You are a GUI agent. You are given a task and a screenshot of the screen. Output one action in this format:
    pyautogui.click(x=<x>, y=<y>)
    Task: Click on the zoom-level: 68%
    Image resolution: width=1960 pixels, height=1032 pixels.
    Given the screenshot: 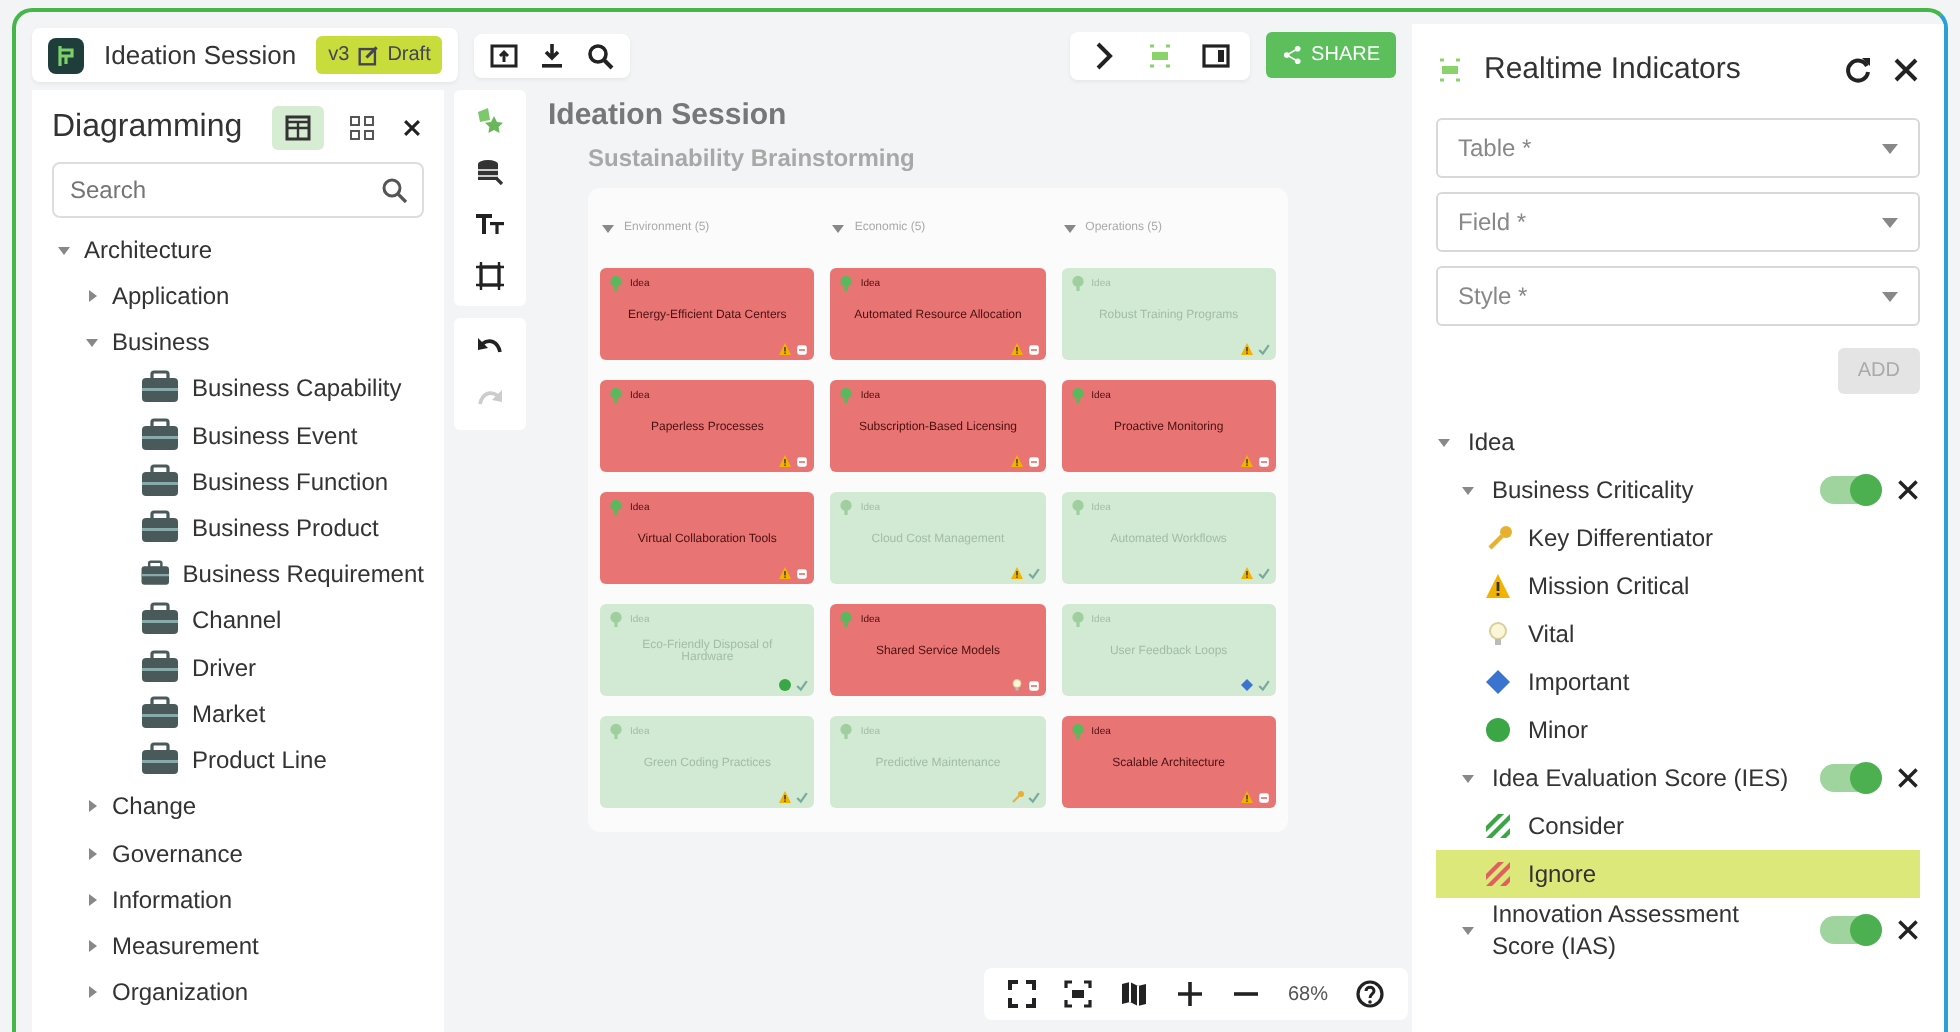 What is the action you would take?
    pyautogui.click(x=1307, y=994)
    